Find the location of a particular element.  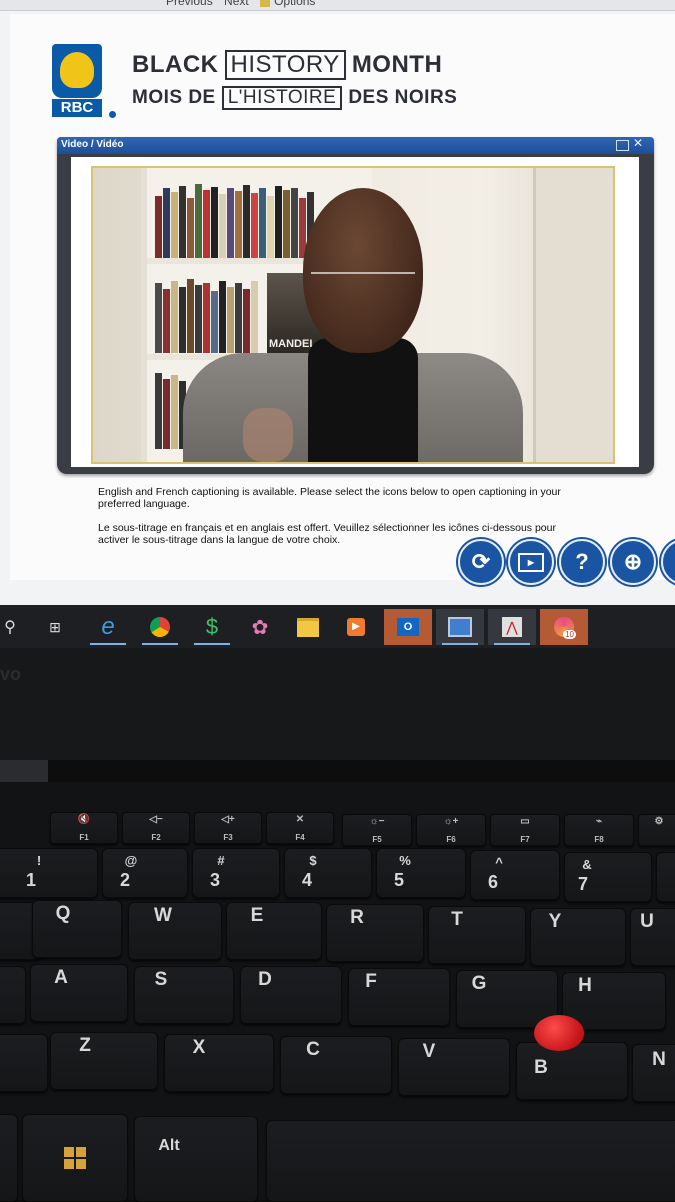

key-d: D is located at coordinates (291, 995).